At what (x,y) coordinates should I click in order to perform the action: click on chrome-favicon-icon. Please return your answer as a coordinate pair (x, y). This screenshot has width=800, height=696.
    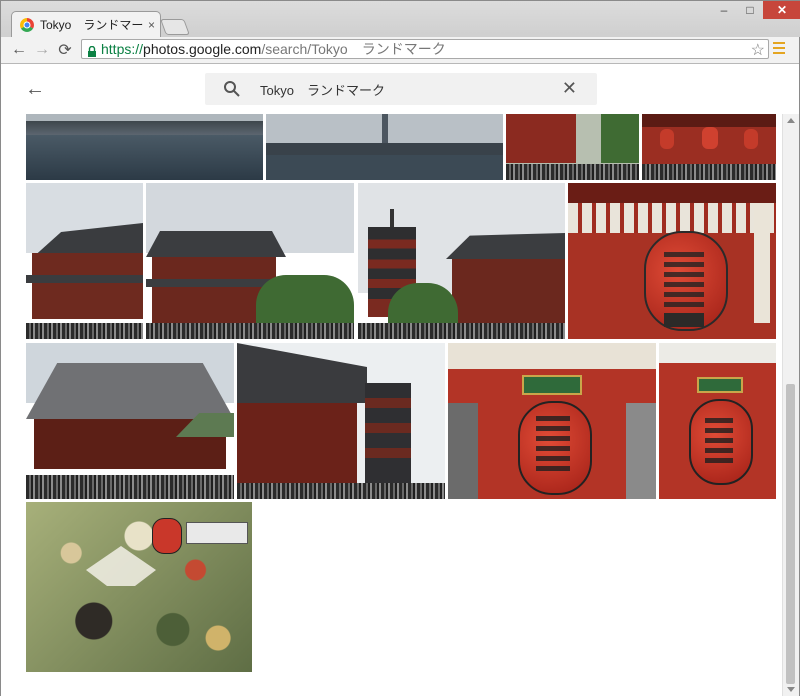
    Looking at the image, I should click on (27, 24).